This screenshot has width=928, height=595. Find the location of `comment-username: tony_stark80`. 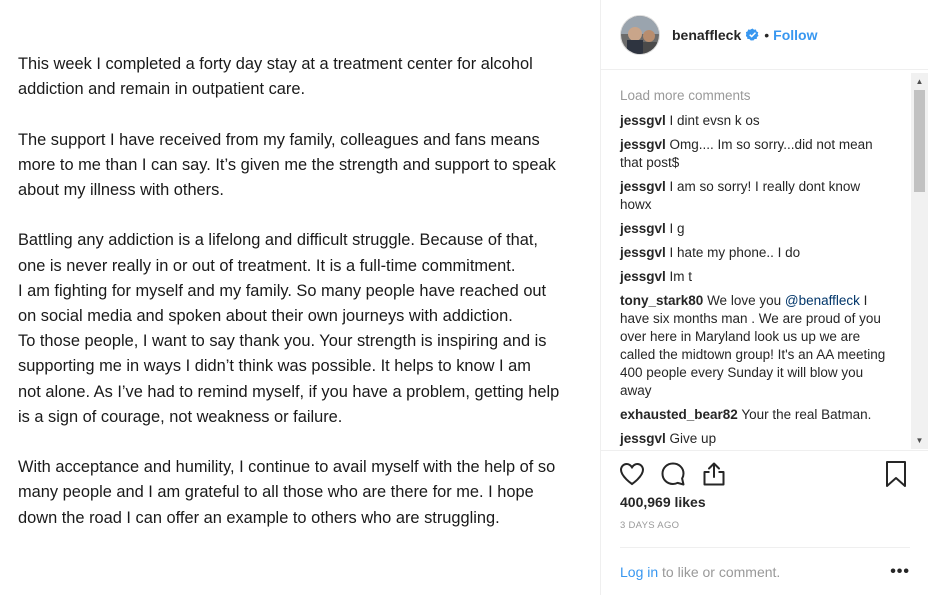

comment-username: tony_stark80 is located at coordinates (661, 300).